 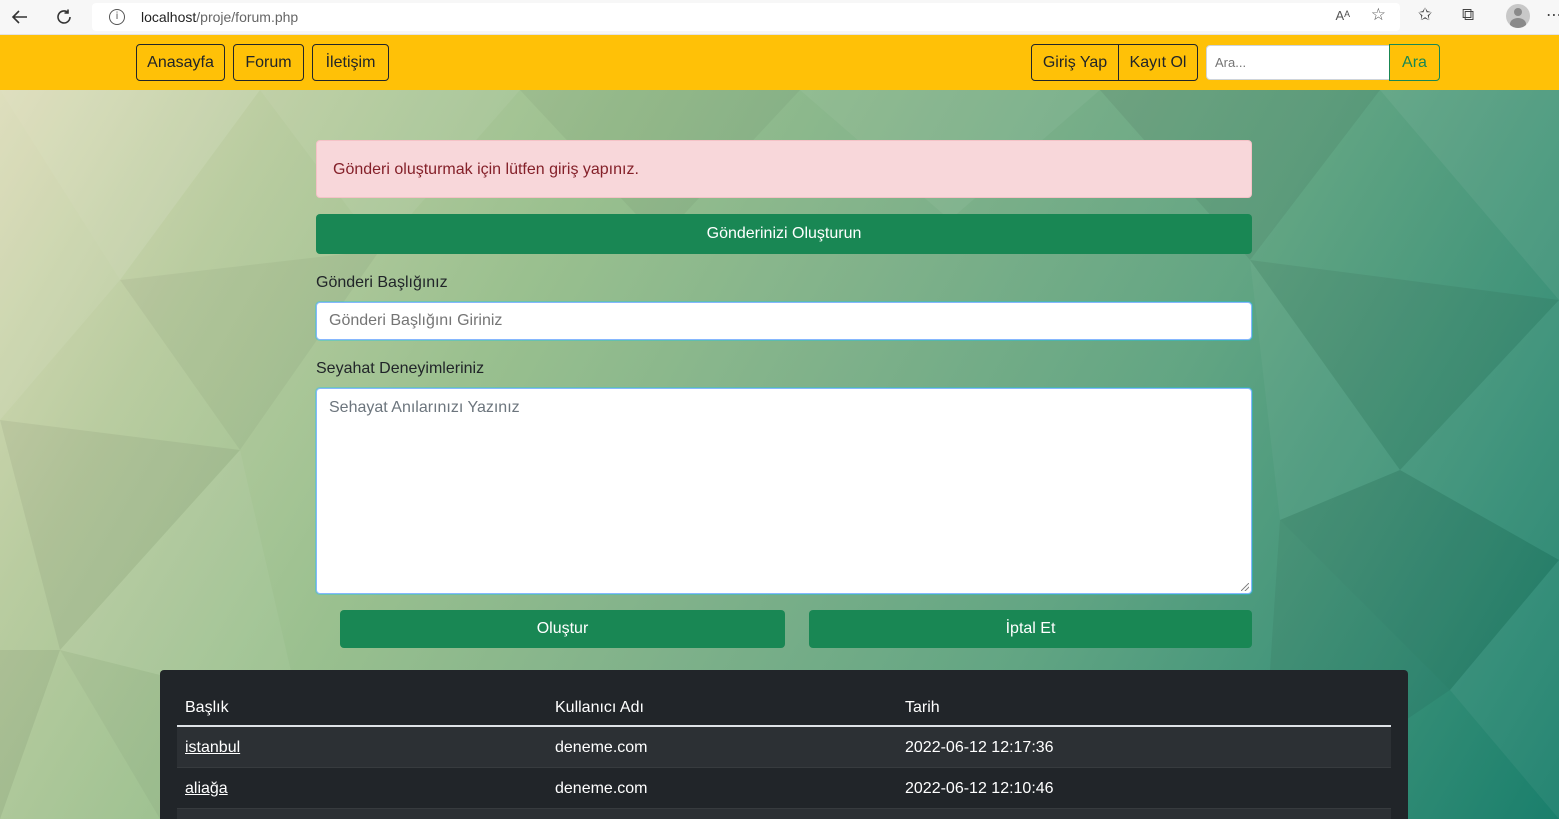 What do you see at coordinates (1075, 62) in the screenshot?
I see `login-button: Giriş Yap` at bounding box center [1075, 62].